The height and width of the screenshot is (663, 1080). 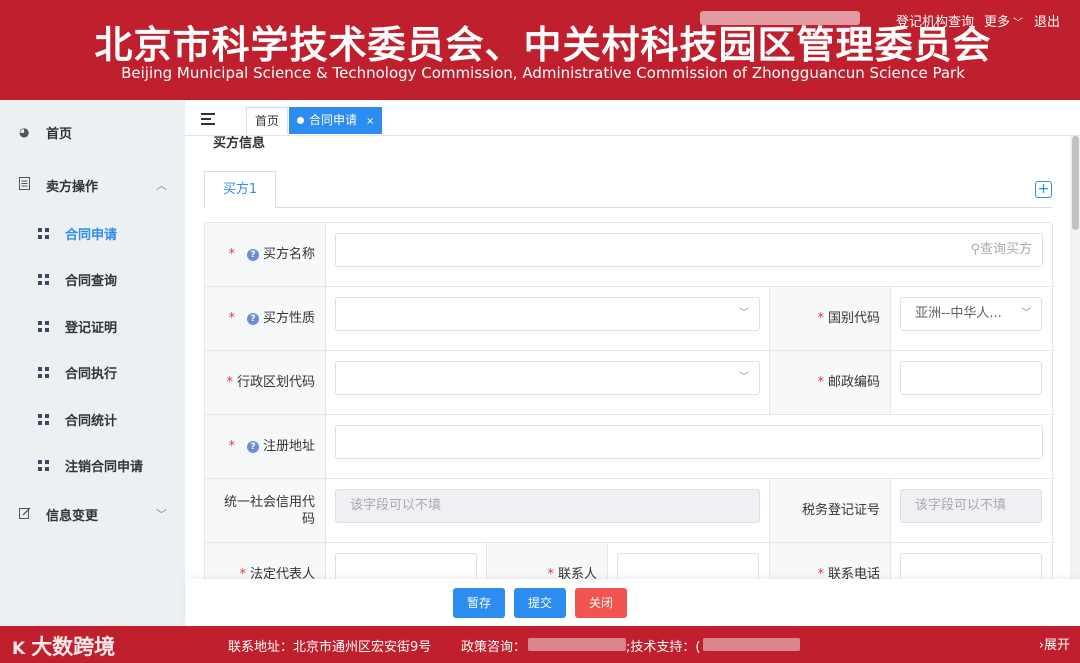 What do you see at coordinates (370, 121) in the screenshot?
I see `close-icon: ×` at bounding box center [370, 121].